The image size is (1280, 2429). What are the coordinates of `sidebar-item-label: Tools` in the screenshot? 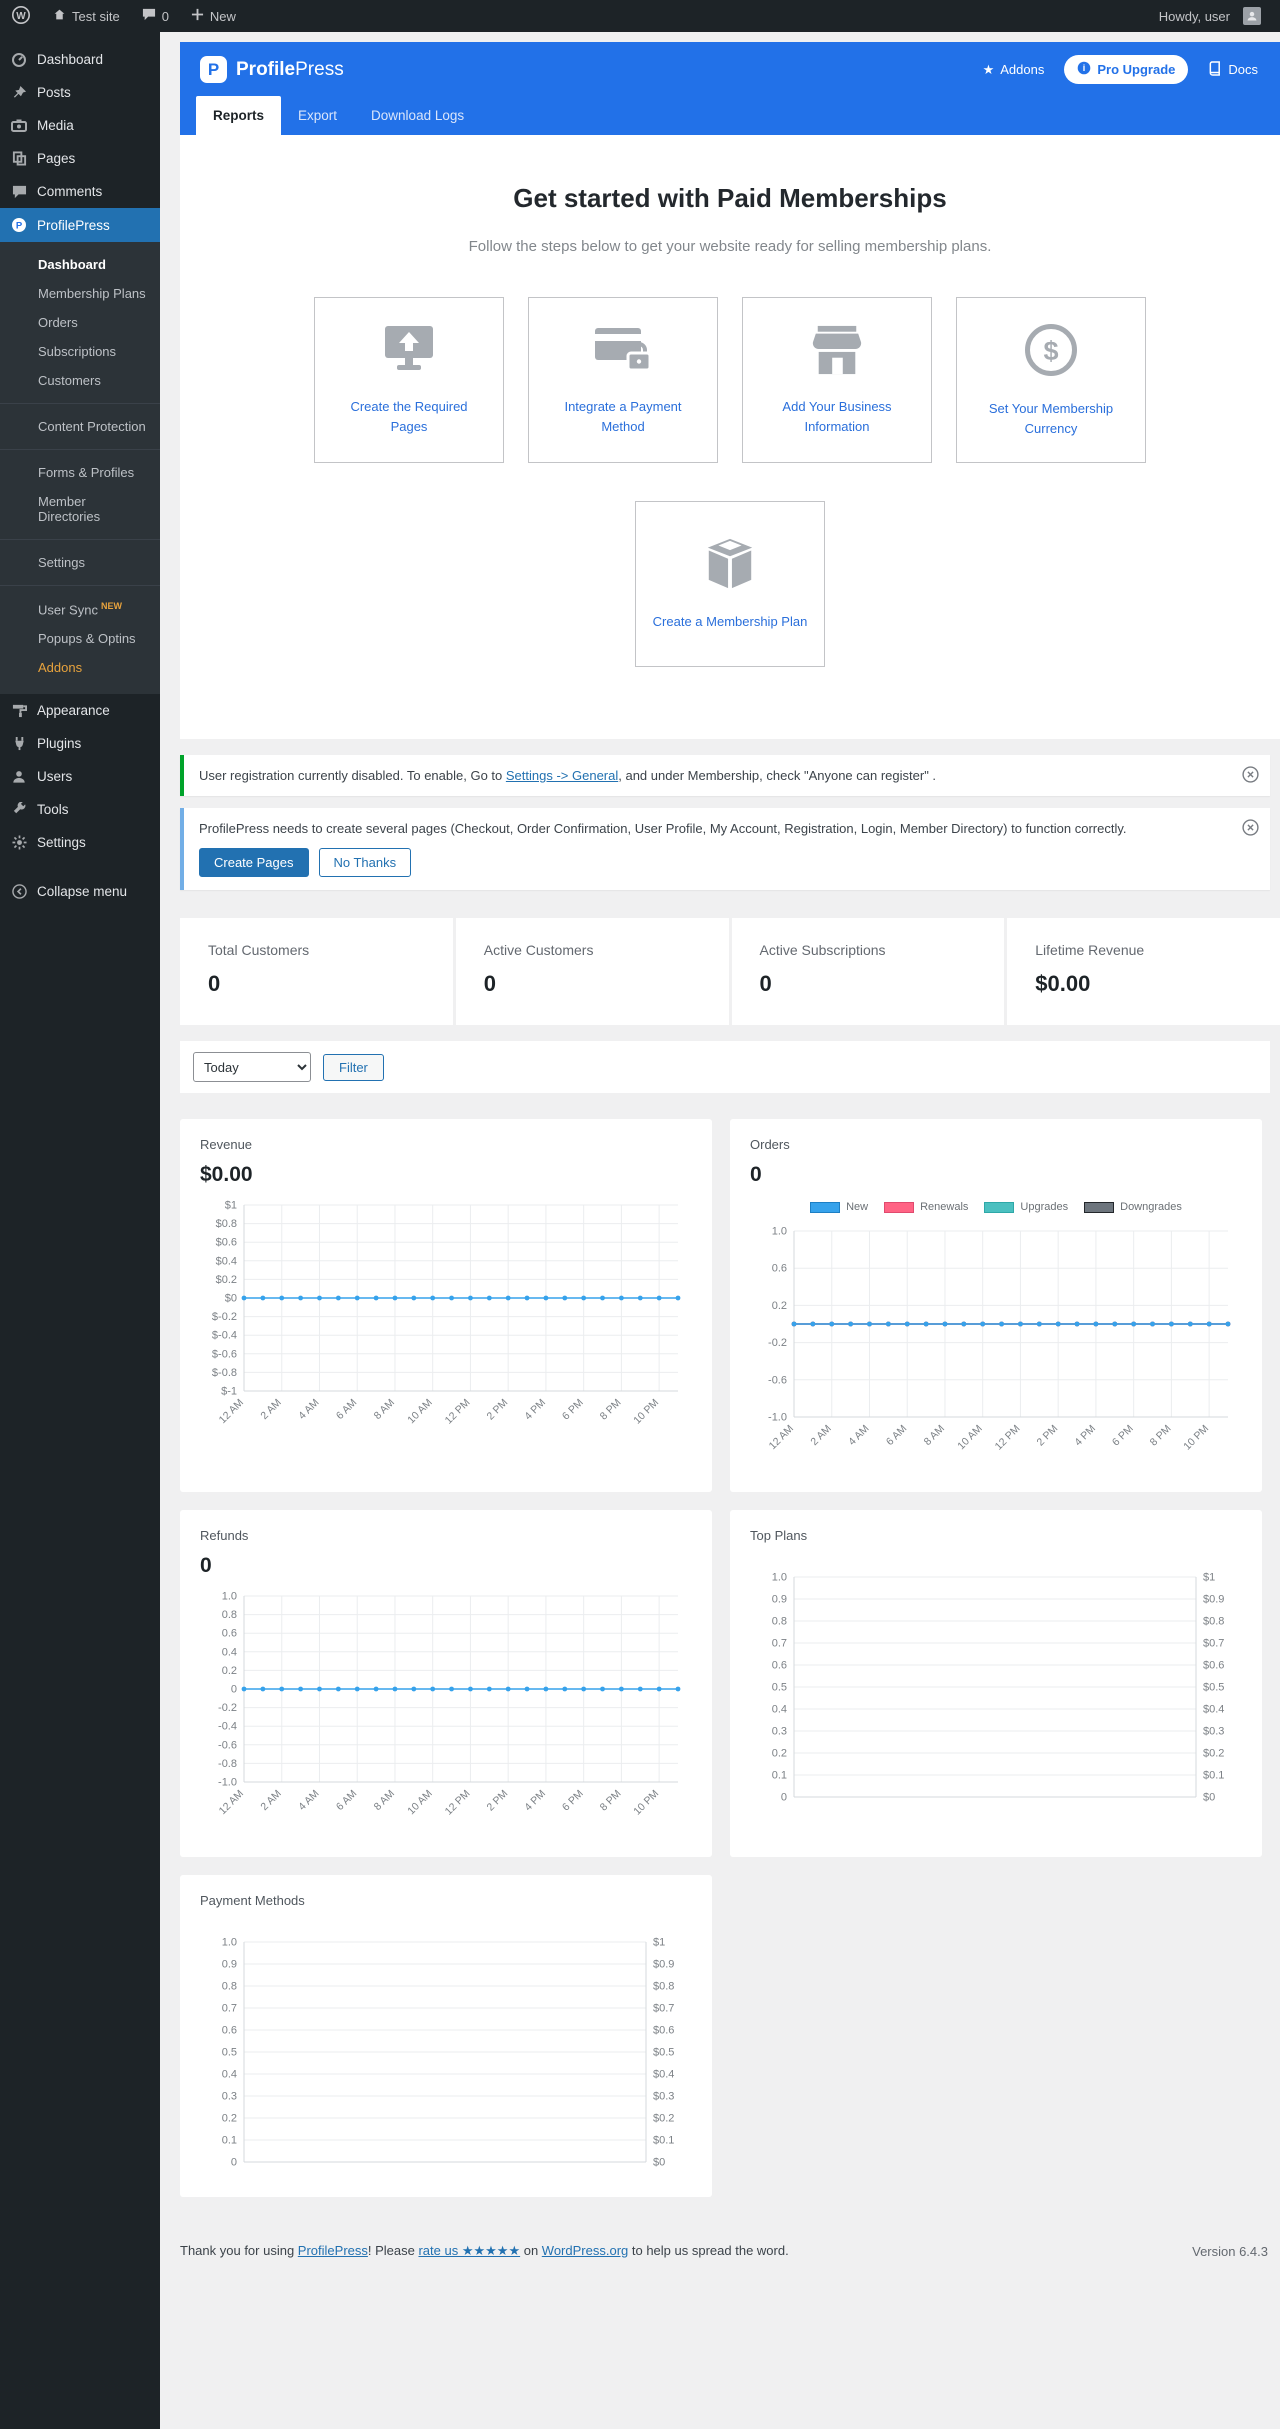 It's located at (53, 810).